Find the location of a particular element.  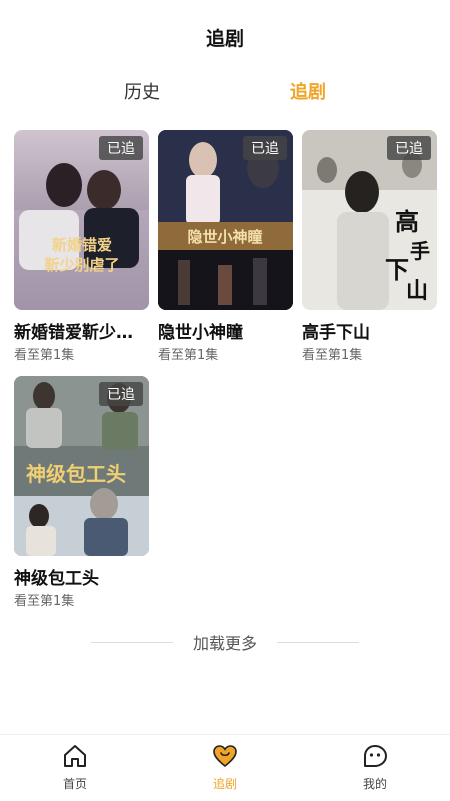

drama-poster: 神级包工头 已追 is located at coordinates (81, 466).